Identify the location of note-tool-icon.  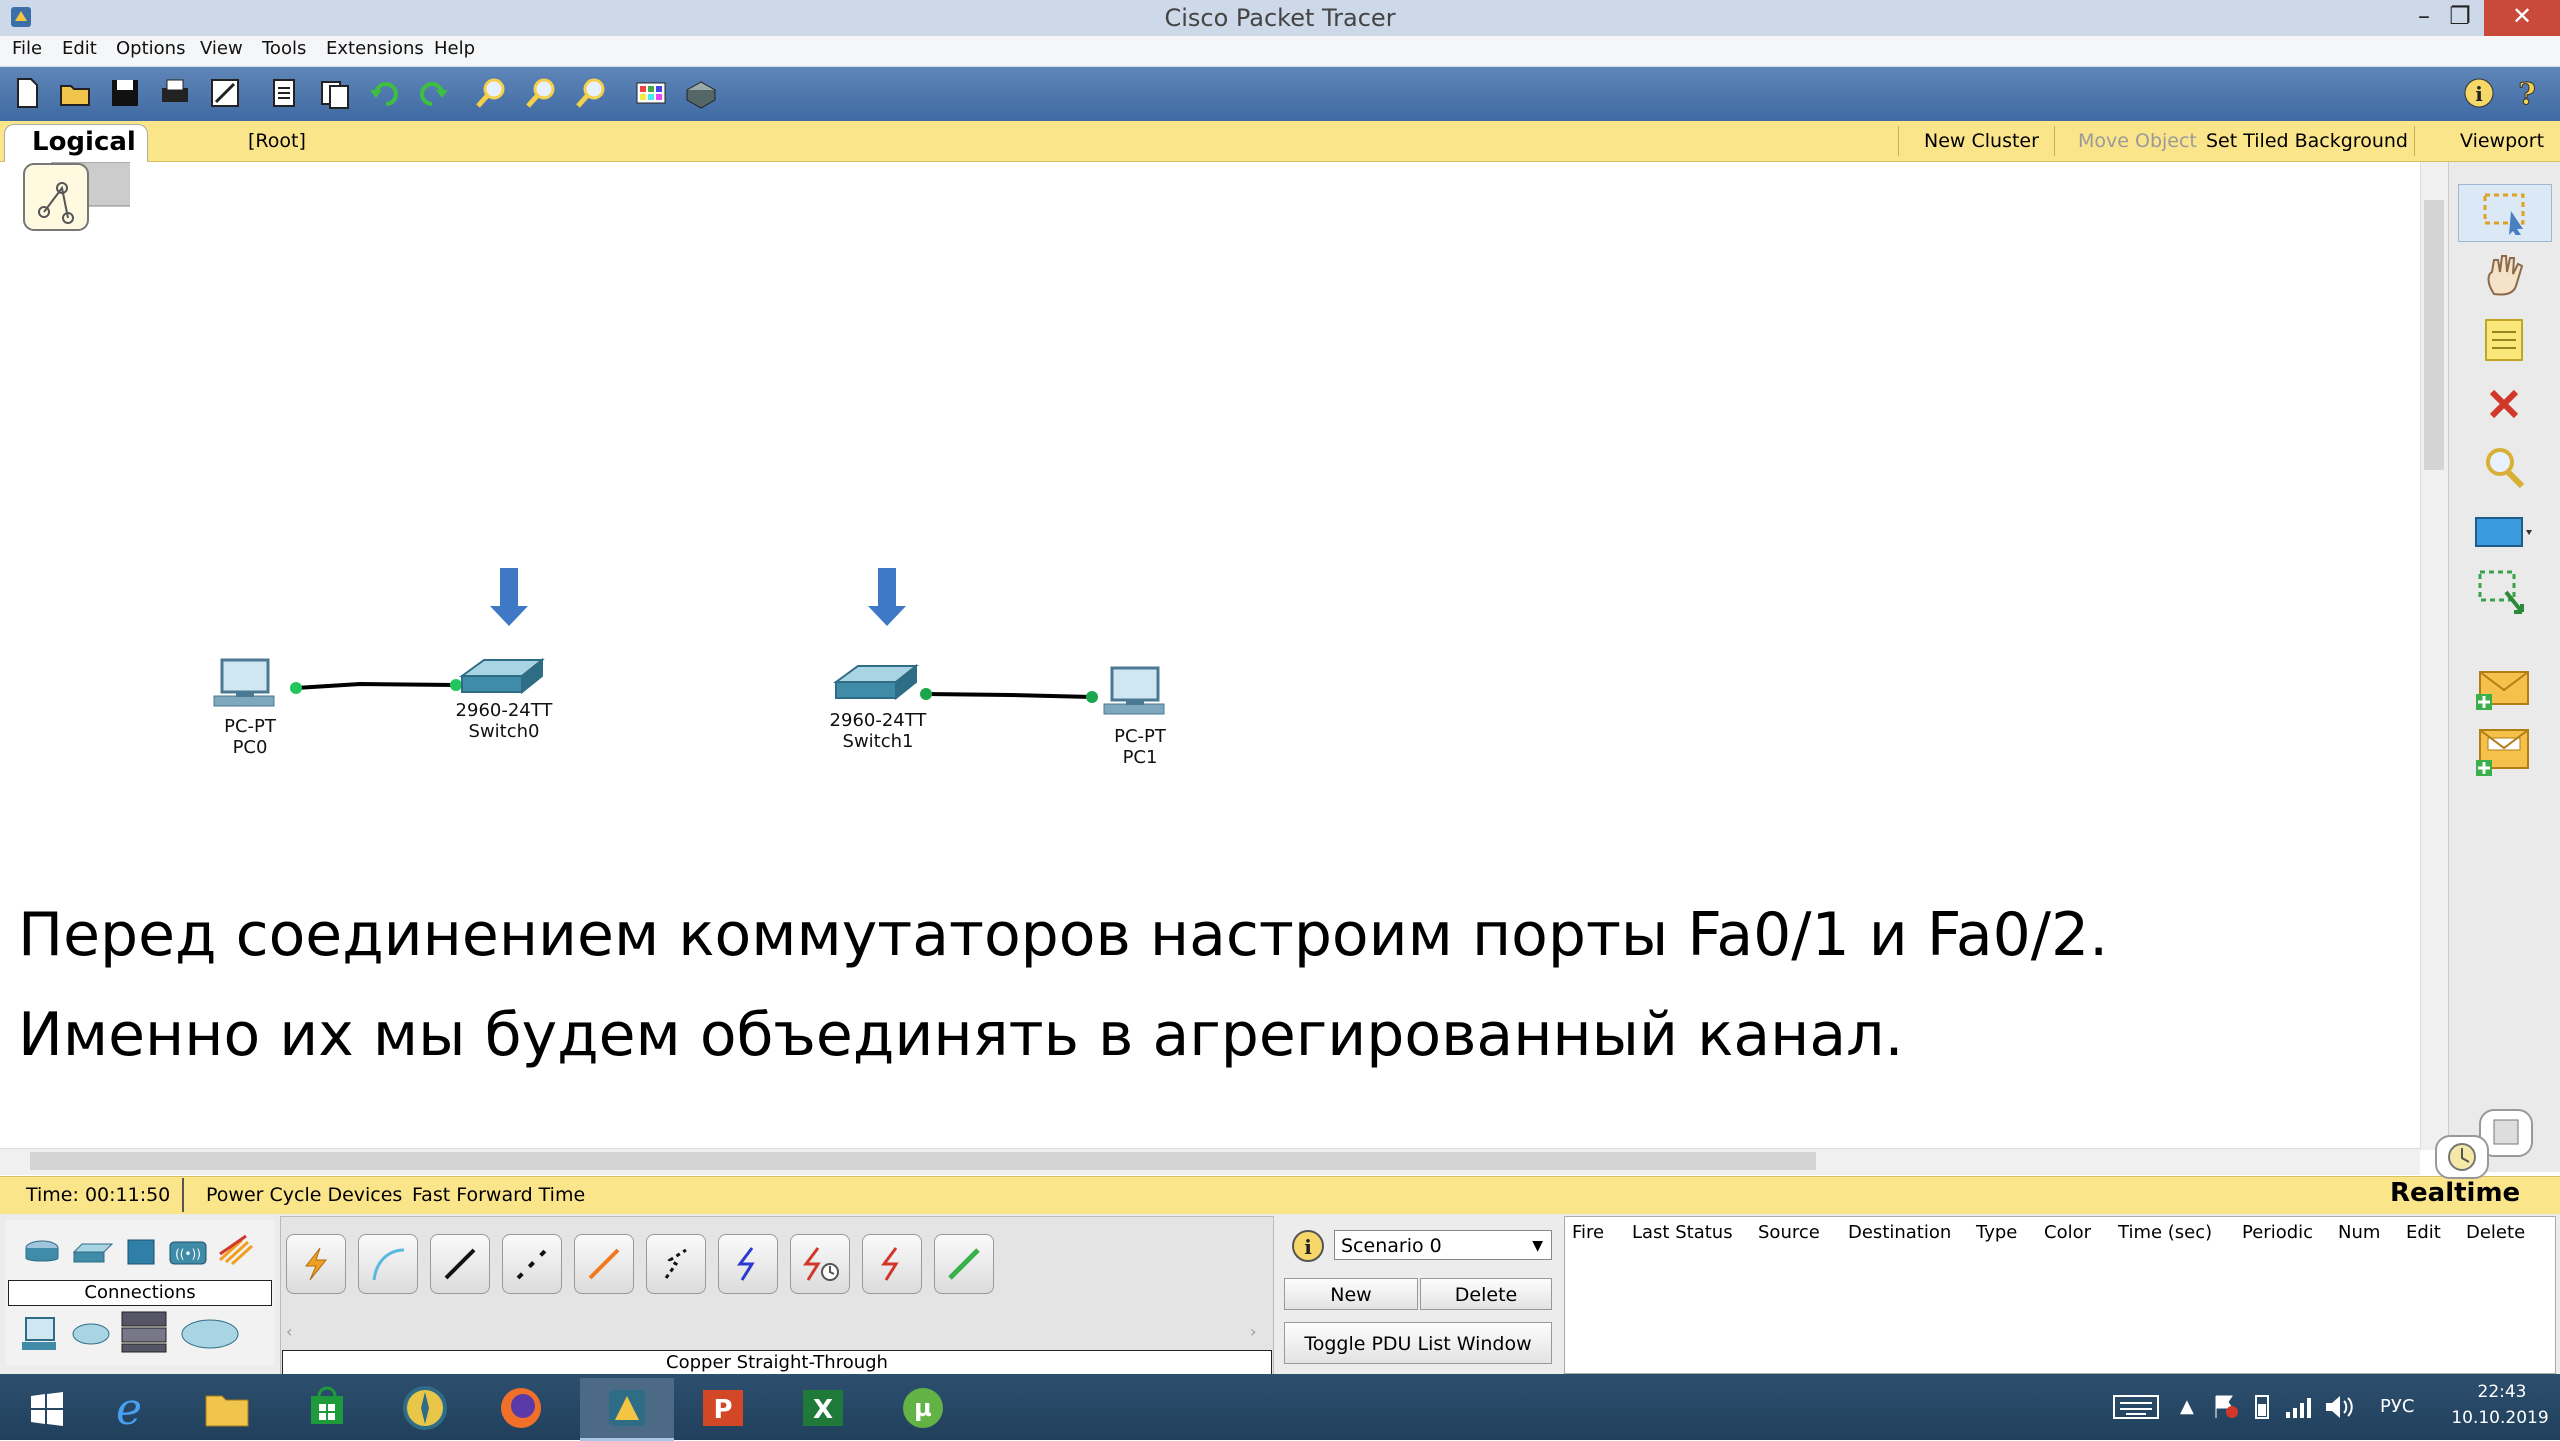
(2504, 340).